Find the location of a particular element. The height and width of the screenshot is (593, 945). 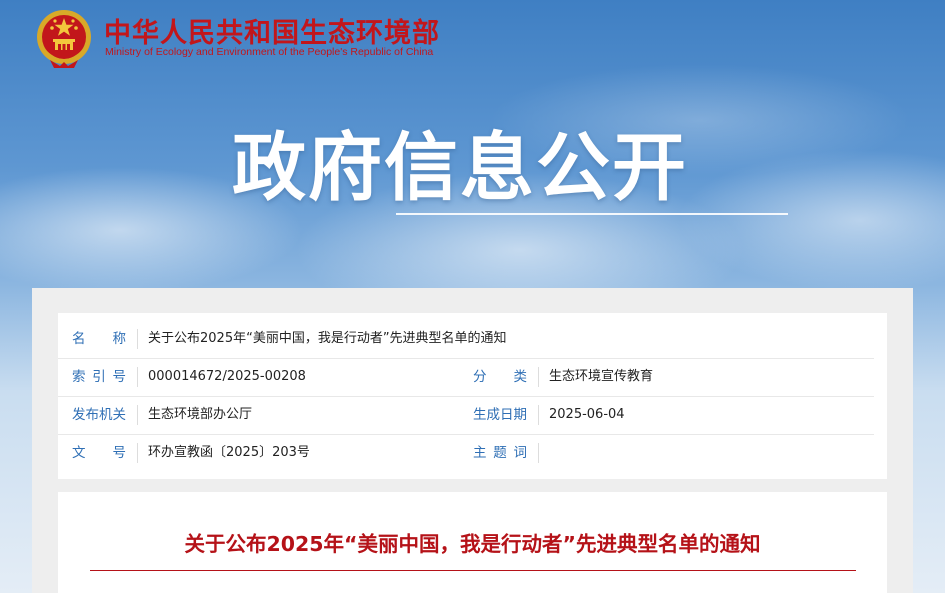

metadata-value-category: 生态环境宣传教育 is located at coordinates (601, 376).